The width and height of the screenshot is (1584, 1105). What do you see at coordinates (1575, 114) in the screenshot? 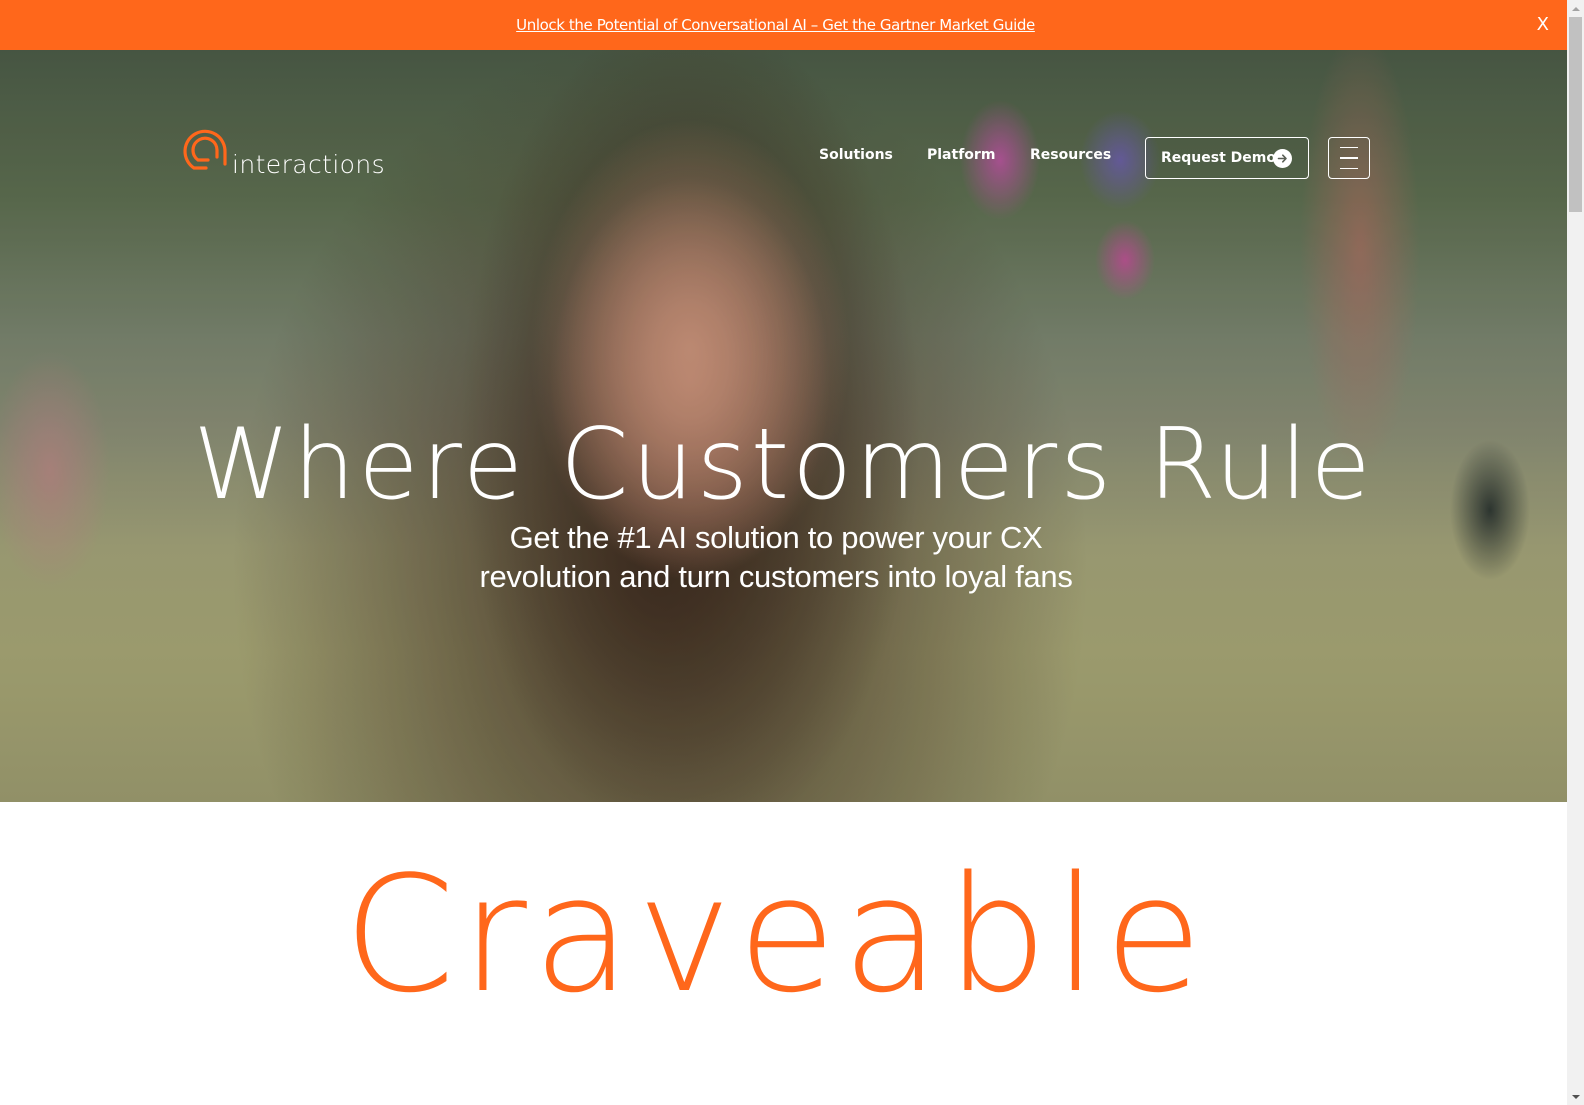
I see `scroll-thumb` at bounding box center [1575, 114].